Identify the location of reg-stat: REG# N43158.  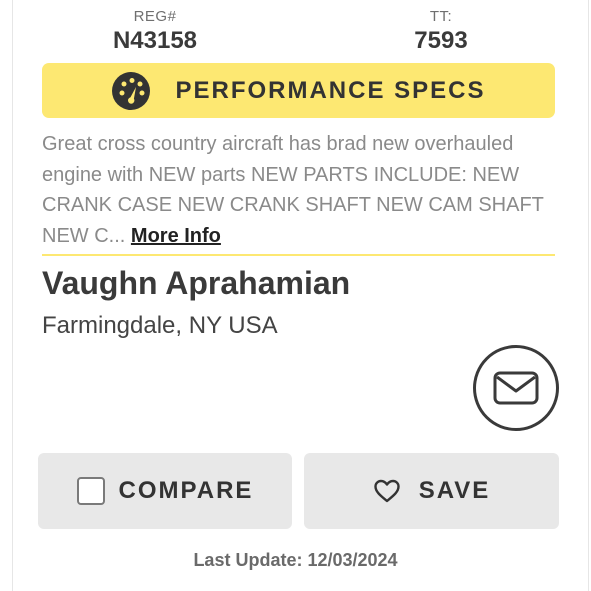
(155, 32).